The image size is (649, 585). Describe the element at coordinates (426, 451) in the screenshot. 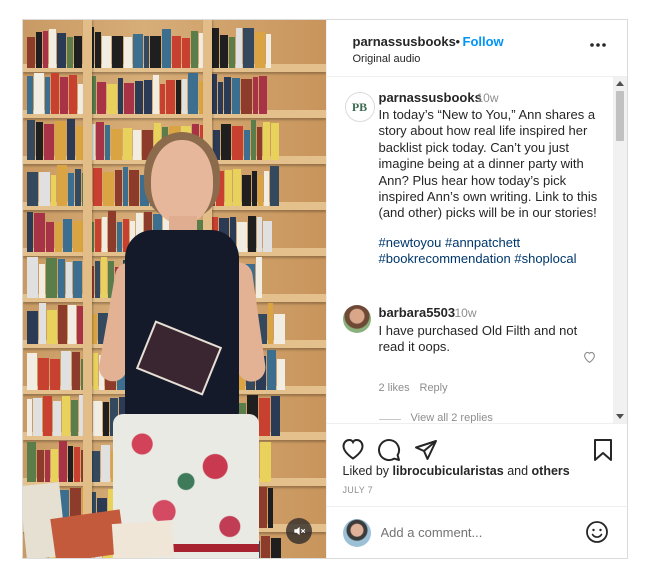

I see `share-icon` at that location.